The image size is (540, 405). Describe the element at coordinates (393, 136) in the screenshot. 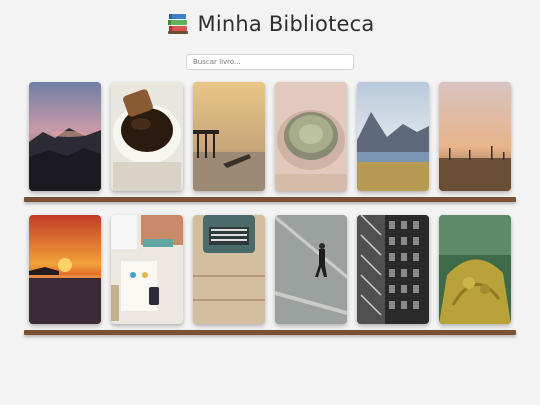

I see `book-cover-lake-mountains` at that location.